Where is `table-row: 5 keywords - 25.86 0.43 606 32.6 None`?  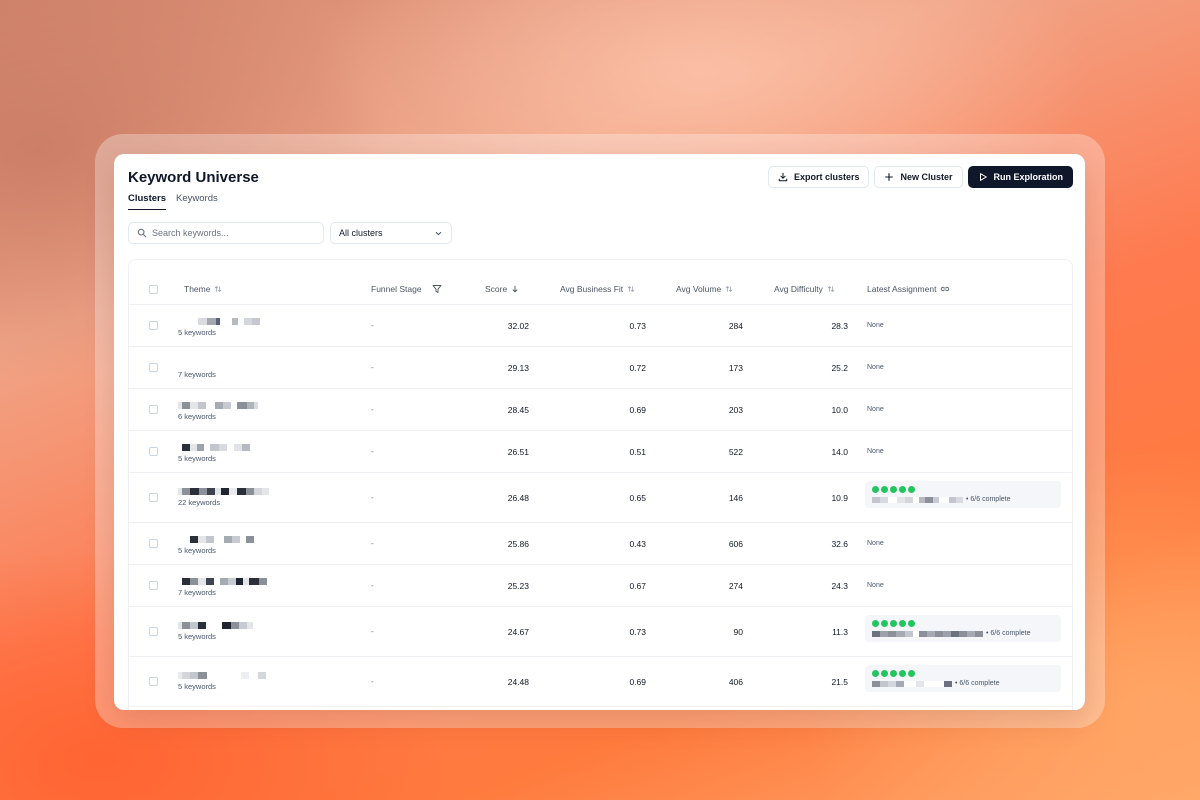
table-row: 5 keywords - 25.86 0.43 606 32.6 None is located at coordinates (600, 544).